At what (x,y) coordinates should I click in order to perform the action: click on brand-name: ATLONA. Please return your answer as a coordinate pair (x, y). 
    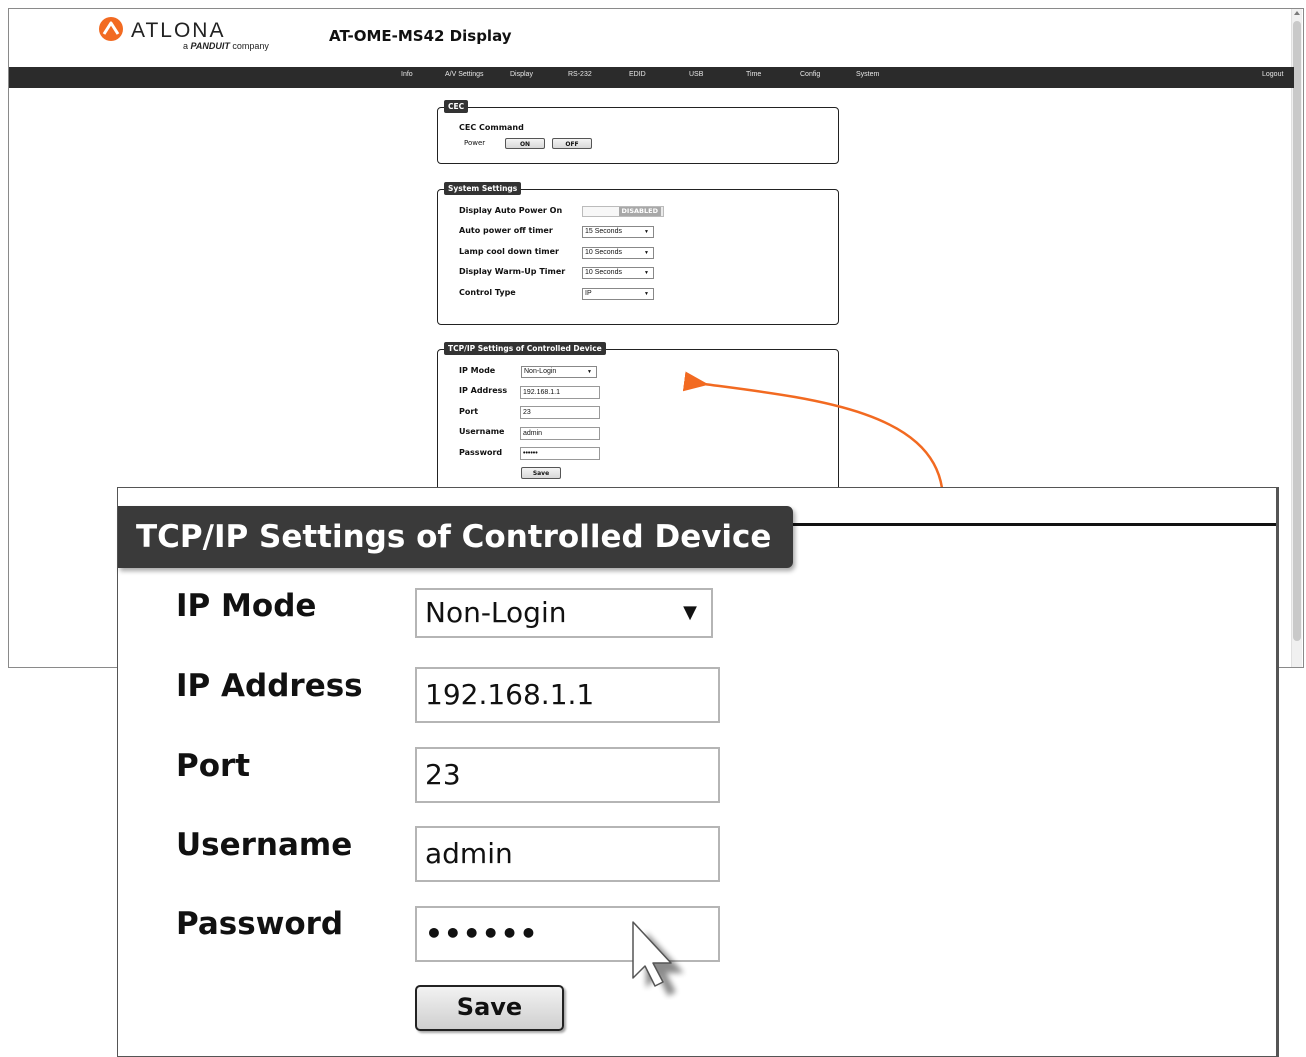
    Looking at the image, I should click on (178, 30).